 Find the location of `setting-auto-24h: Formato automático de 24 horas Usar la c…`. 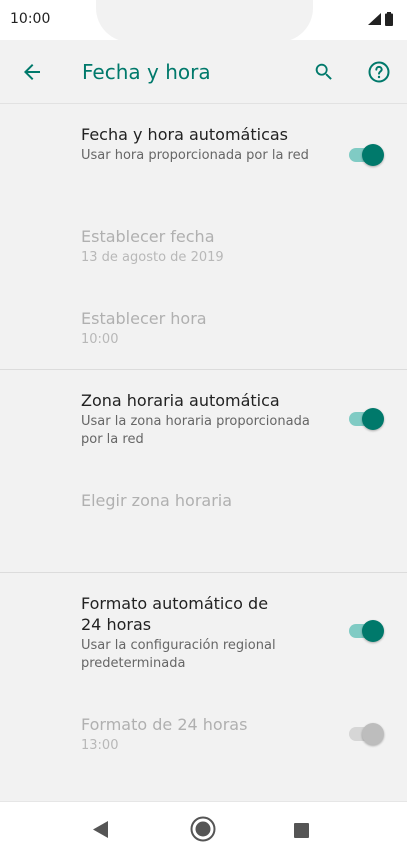

setting-auto-24h: Formato automático de 24 horas Usar la c… is located at coordinates (203, 635).